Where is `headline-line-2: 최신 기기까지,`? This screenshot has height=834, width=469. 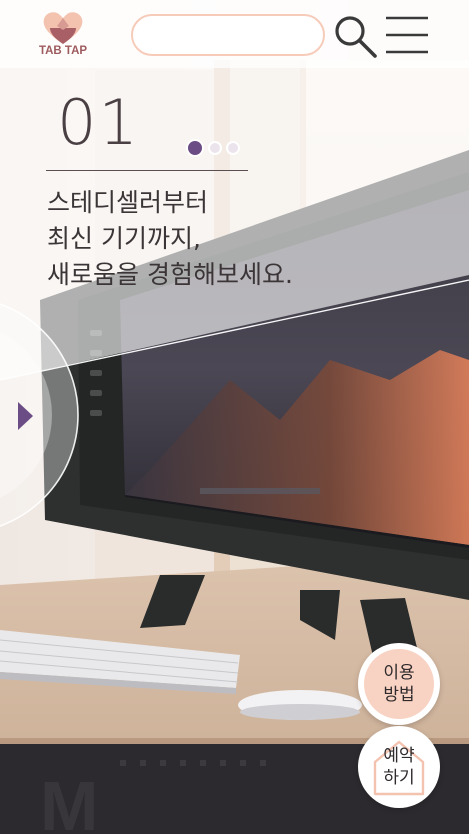
headline-line-2: 최신 기기까지, is located at coordinates (124, 238).